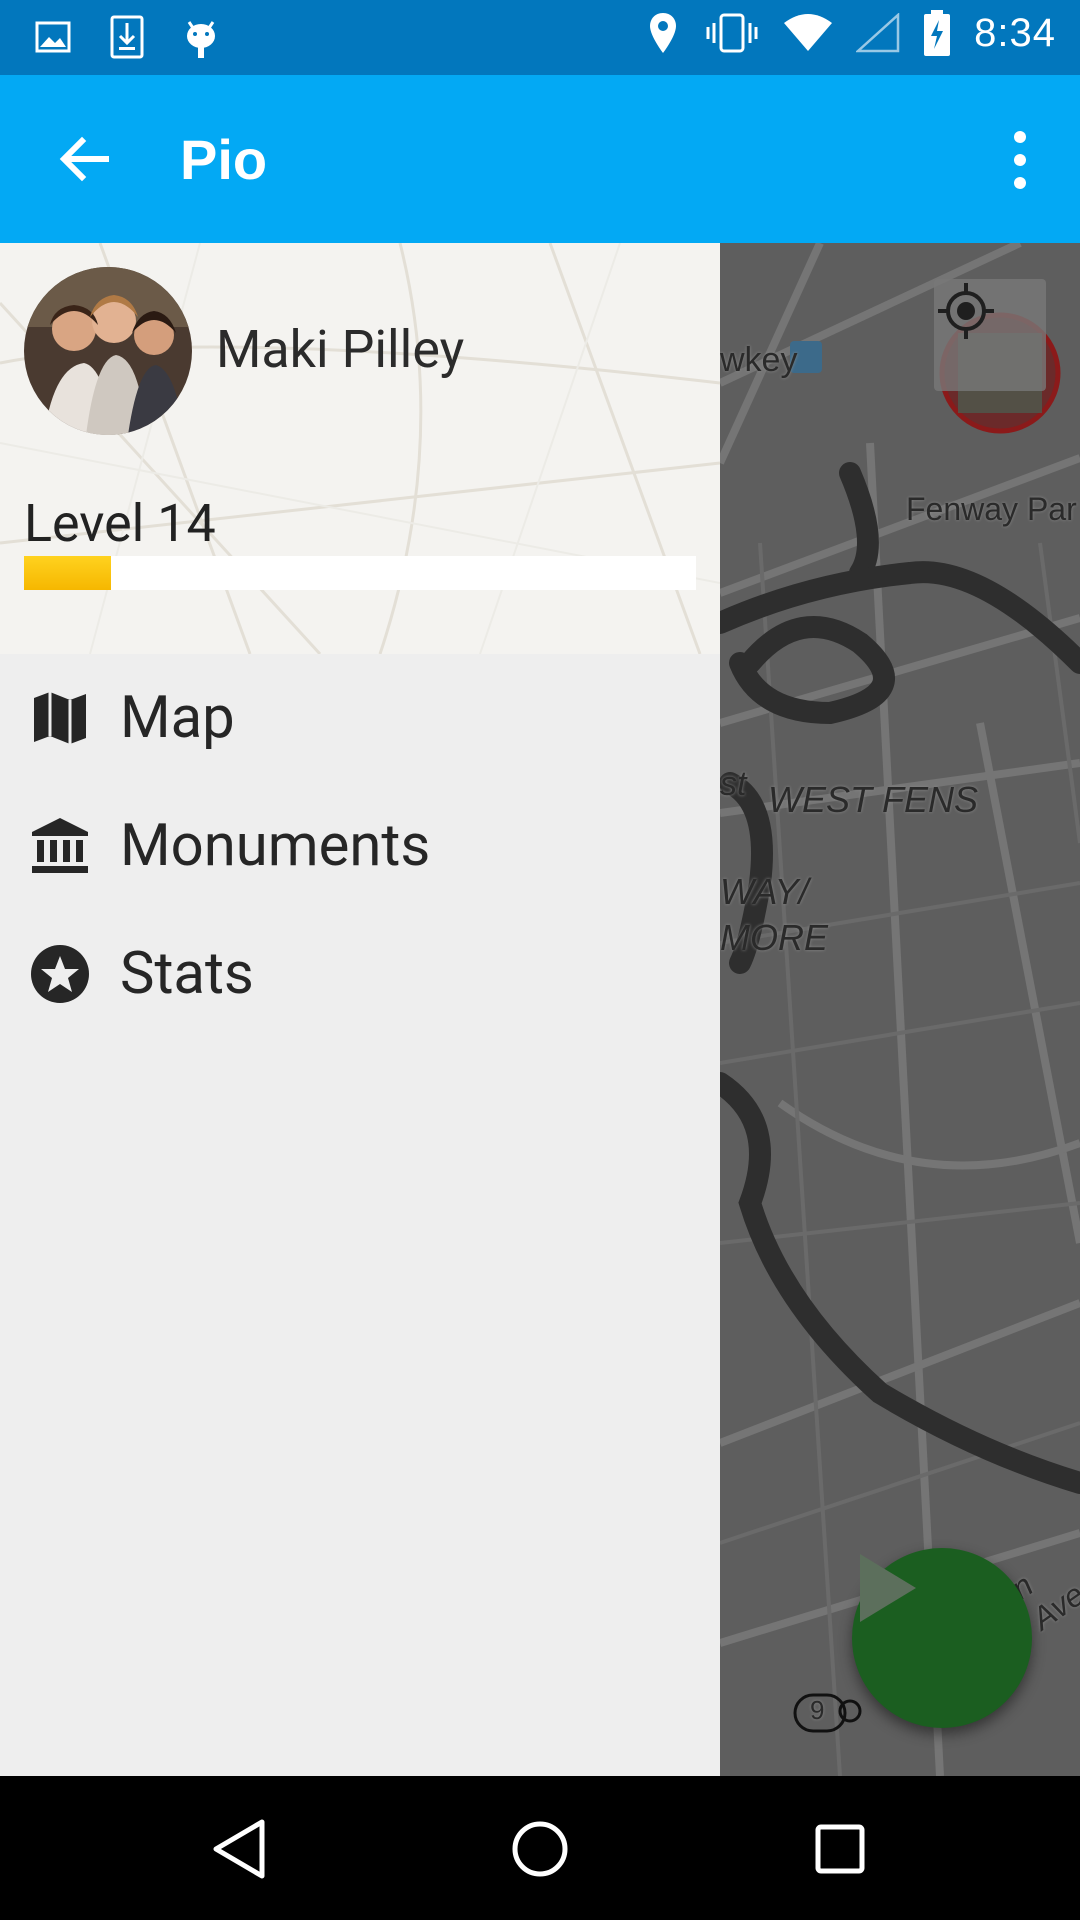  Describe the element at coordinates (108, 351) in the screenshot. I see `avatar` at that location.